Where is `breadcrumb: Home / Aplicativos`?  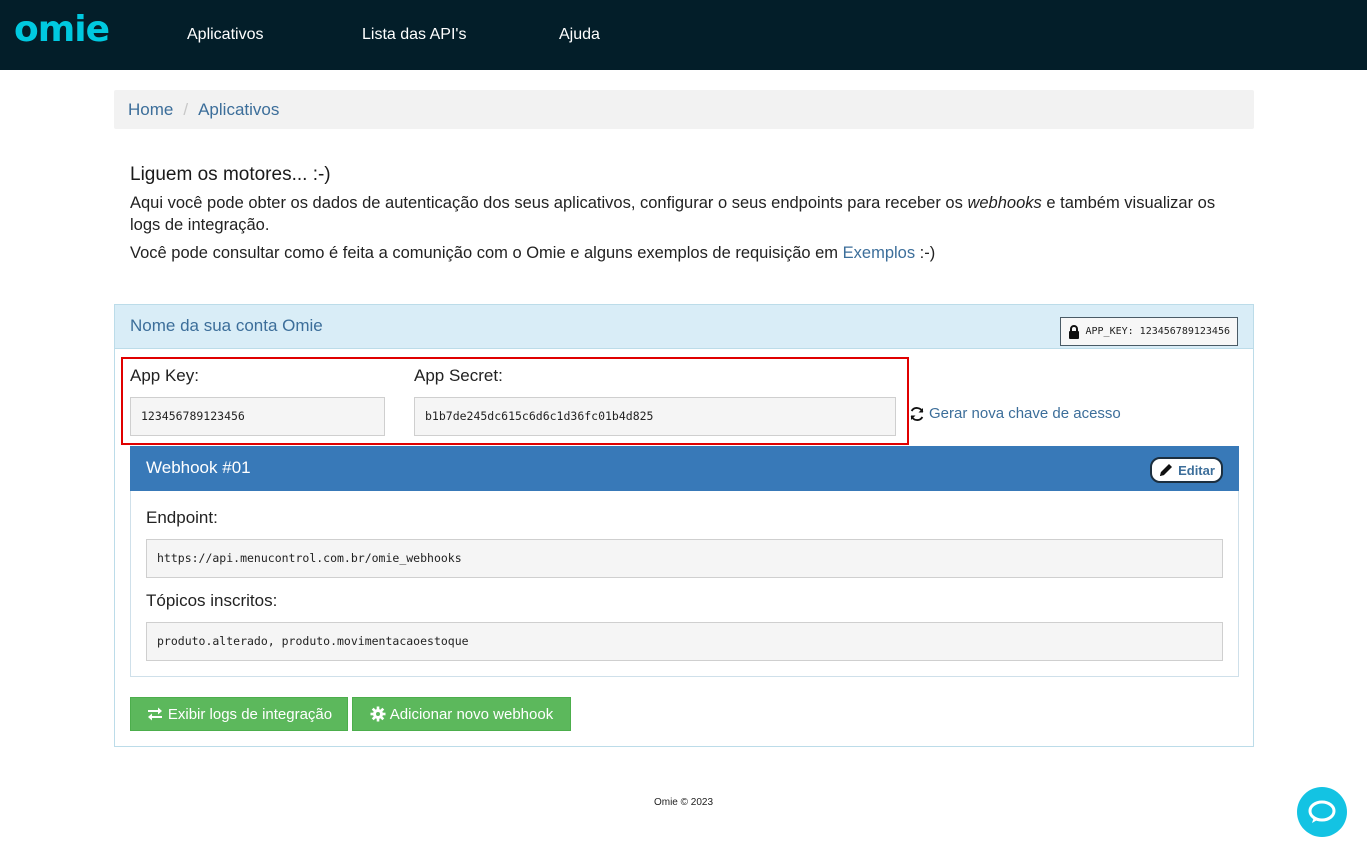
breadcrumb: Home / Aplicativos is located at coordinates (684, 109).